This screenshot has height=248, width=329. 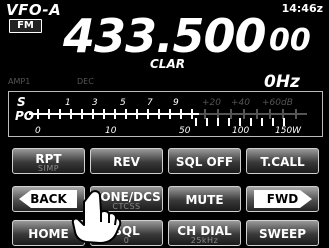 I want to click on s-scale-label: 7, so click(x=150, y=103).